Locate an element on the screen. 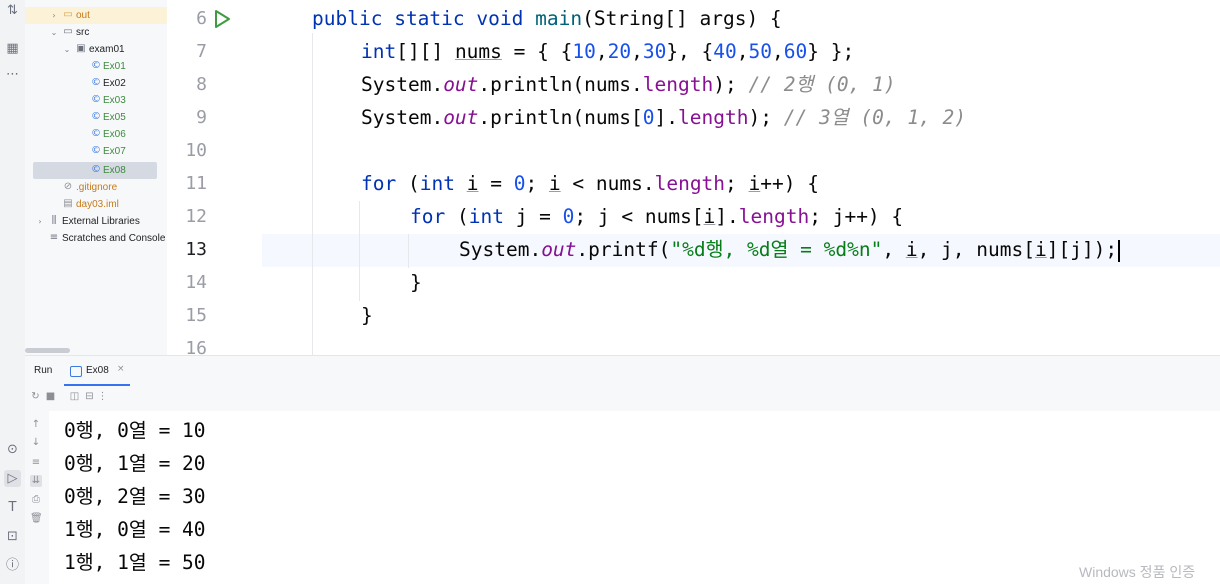 The width and height of the screenshot is (1220, 584). activity-bar: ⇅ ▦ ⋯ ⊙ ▷ T ⊡ ⓘ is located at coordinates (13, 292).